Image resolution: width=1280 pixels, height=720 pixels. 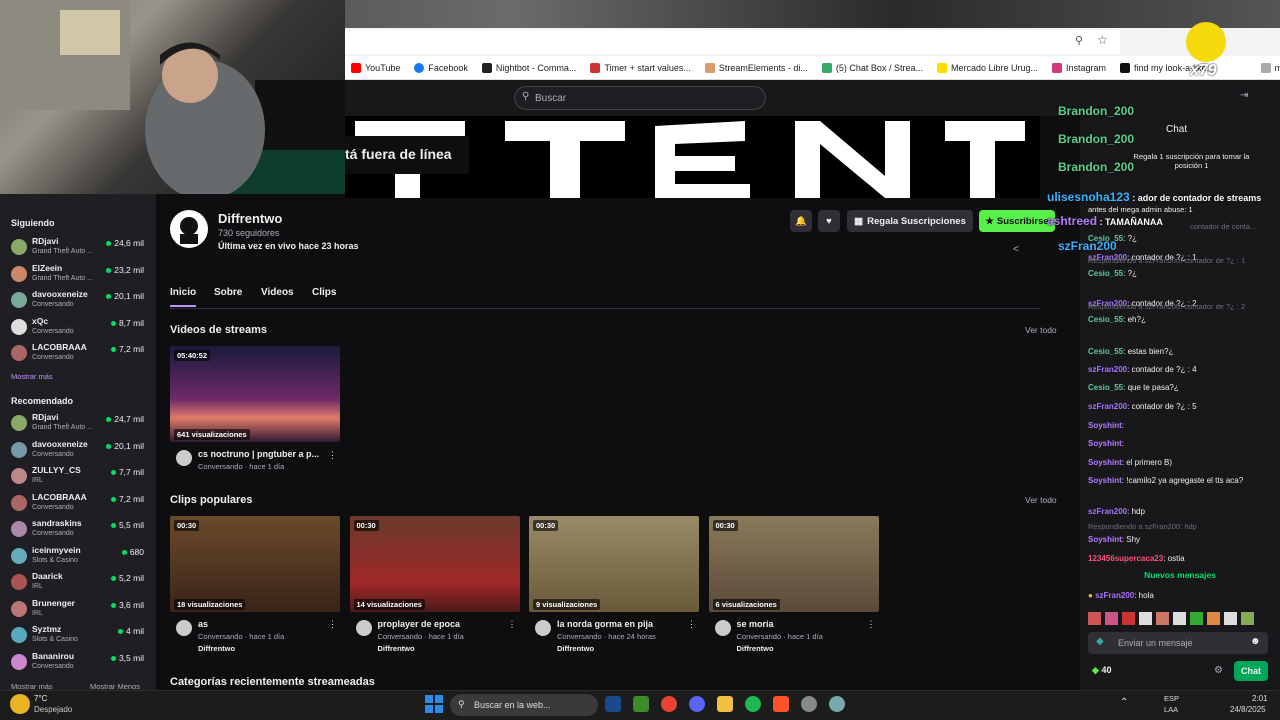 I want to click on follow-heart-button: ♥, so click(x=829, y=221).